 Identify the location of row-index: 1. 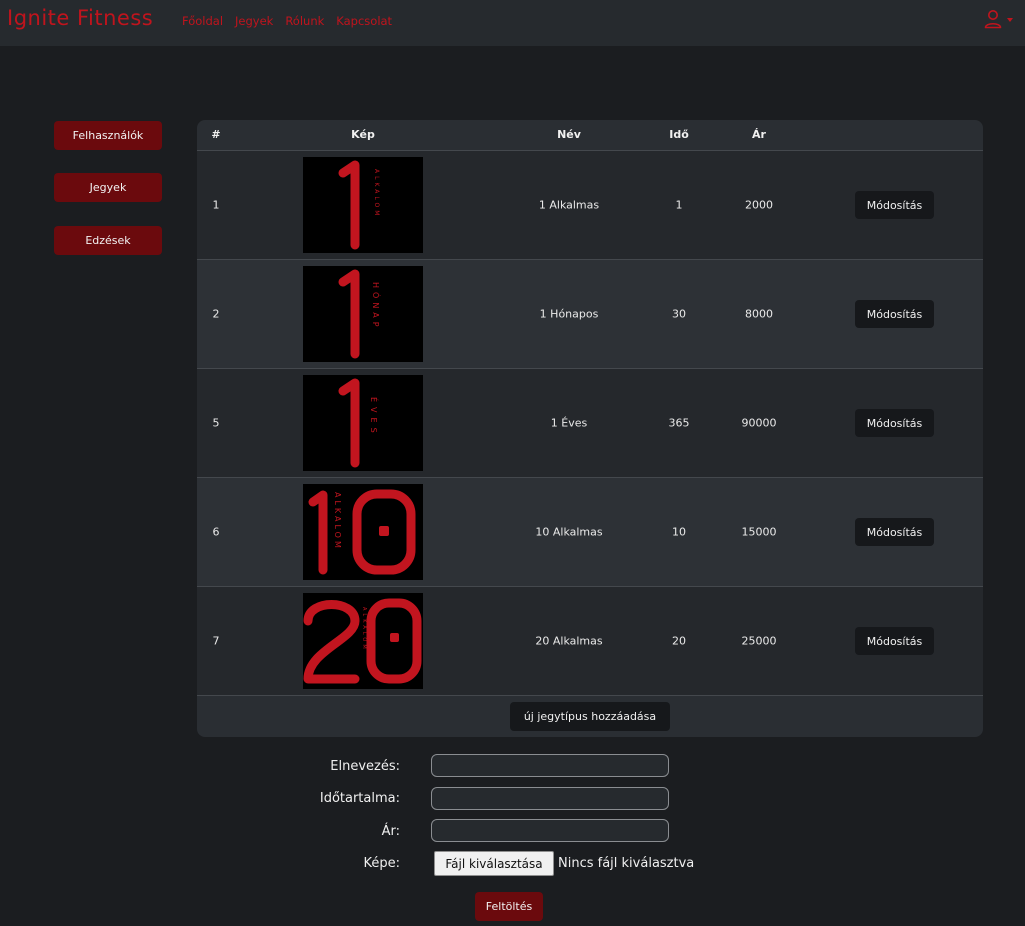
(216, 205).